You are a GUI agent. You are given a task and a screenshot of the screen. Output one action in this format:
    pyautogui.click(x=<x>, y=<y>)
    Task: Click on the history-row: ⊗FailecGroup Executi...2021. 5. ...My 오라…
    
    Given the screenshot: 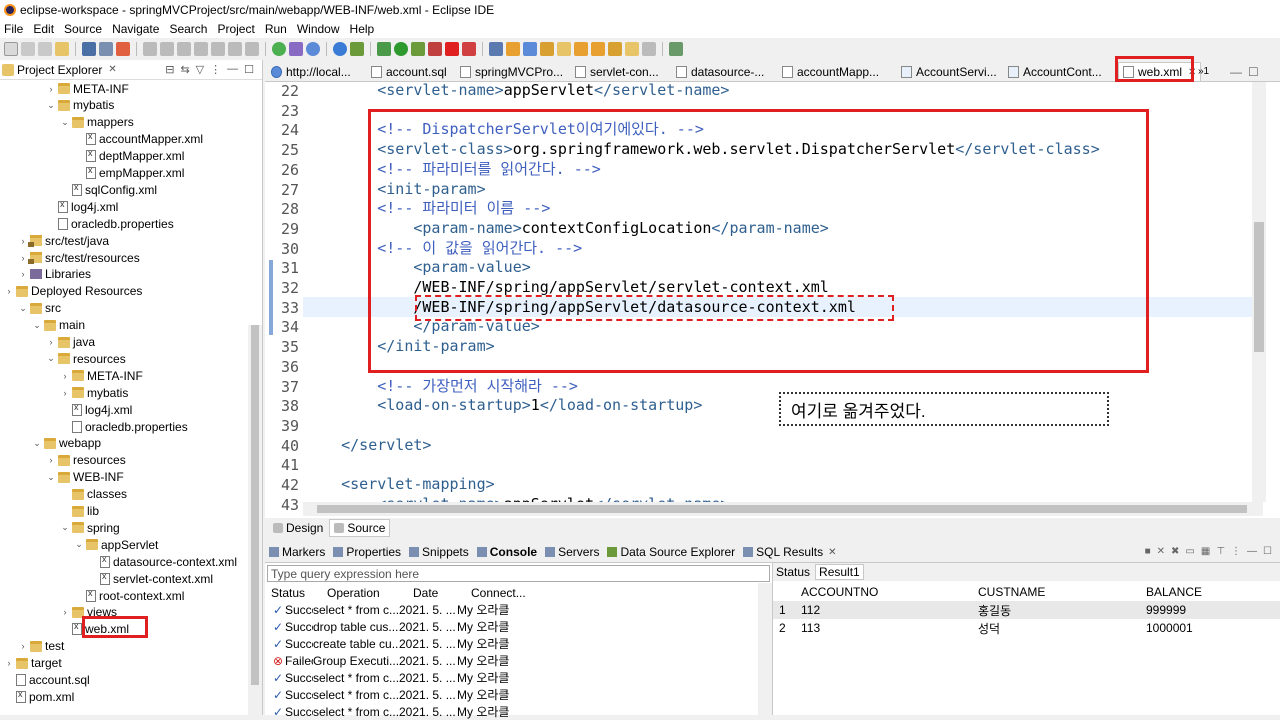 What is the action you would take?
    pyautogui.click(x=391, y=660)
    